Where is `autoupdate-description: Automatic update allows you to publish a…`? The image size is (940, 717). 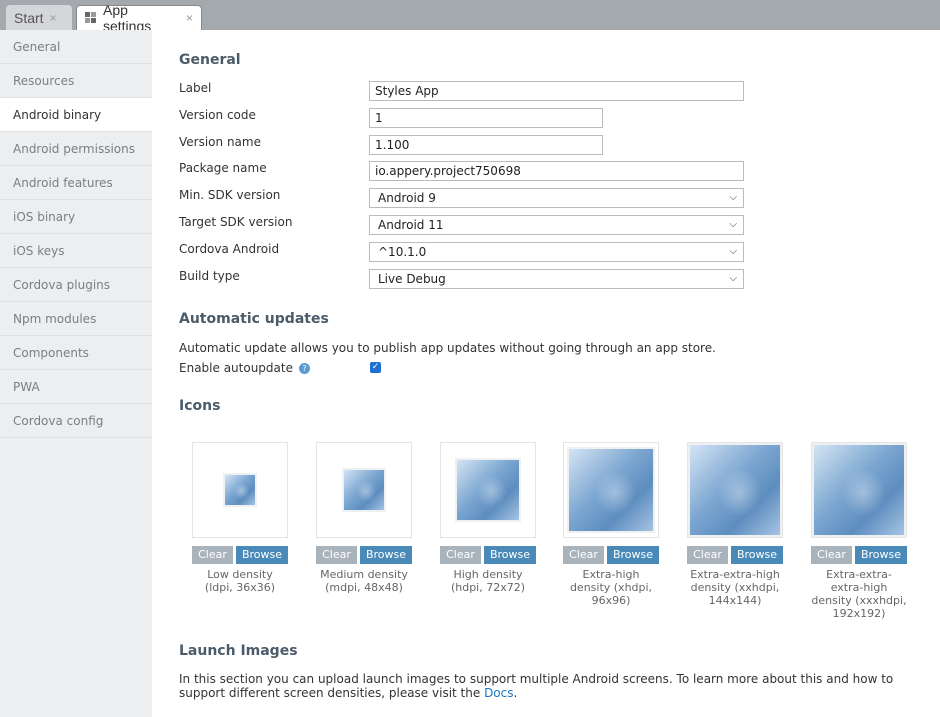 autoupdate-description: Automatic update allows you to publish a… is located at coordinates (447, 348).